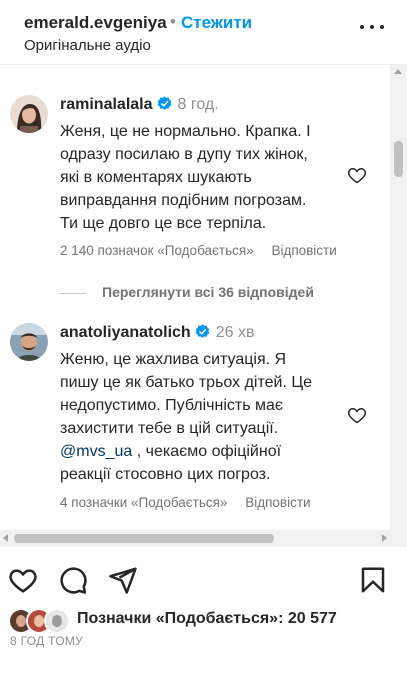  I want to click on comment-username: anatoliyanatolich 26 хв, so click(157, 333).